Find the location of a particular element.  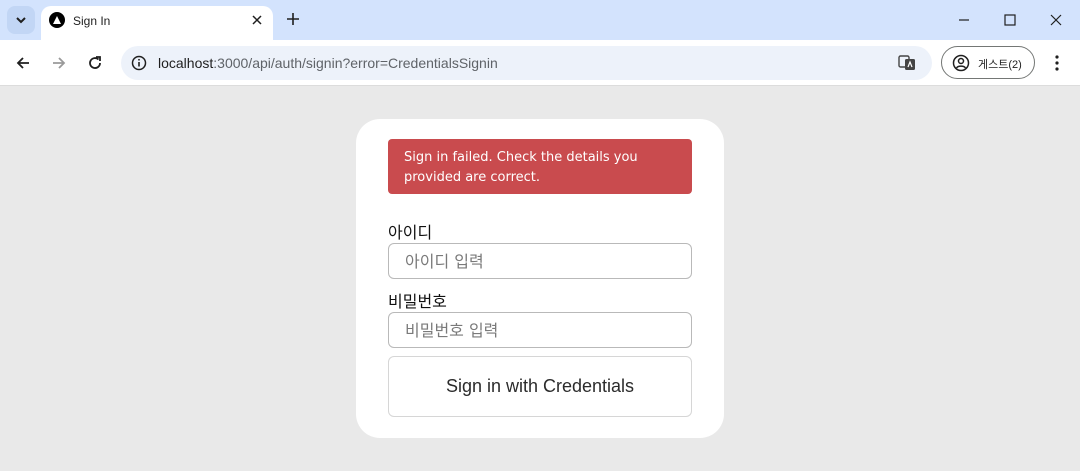

reload-button is located at coordinates (95, 63).